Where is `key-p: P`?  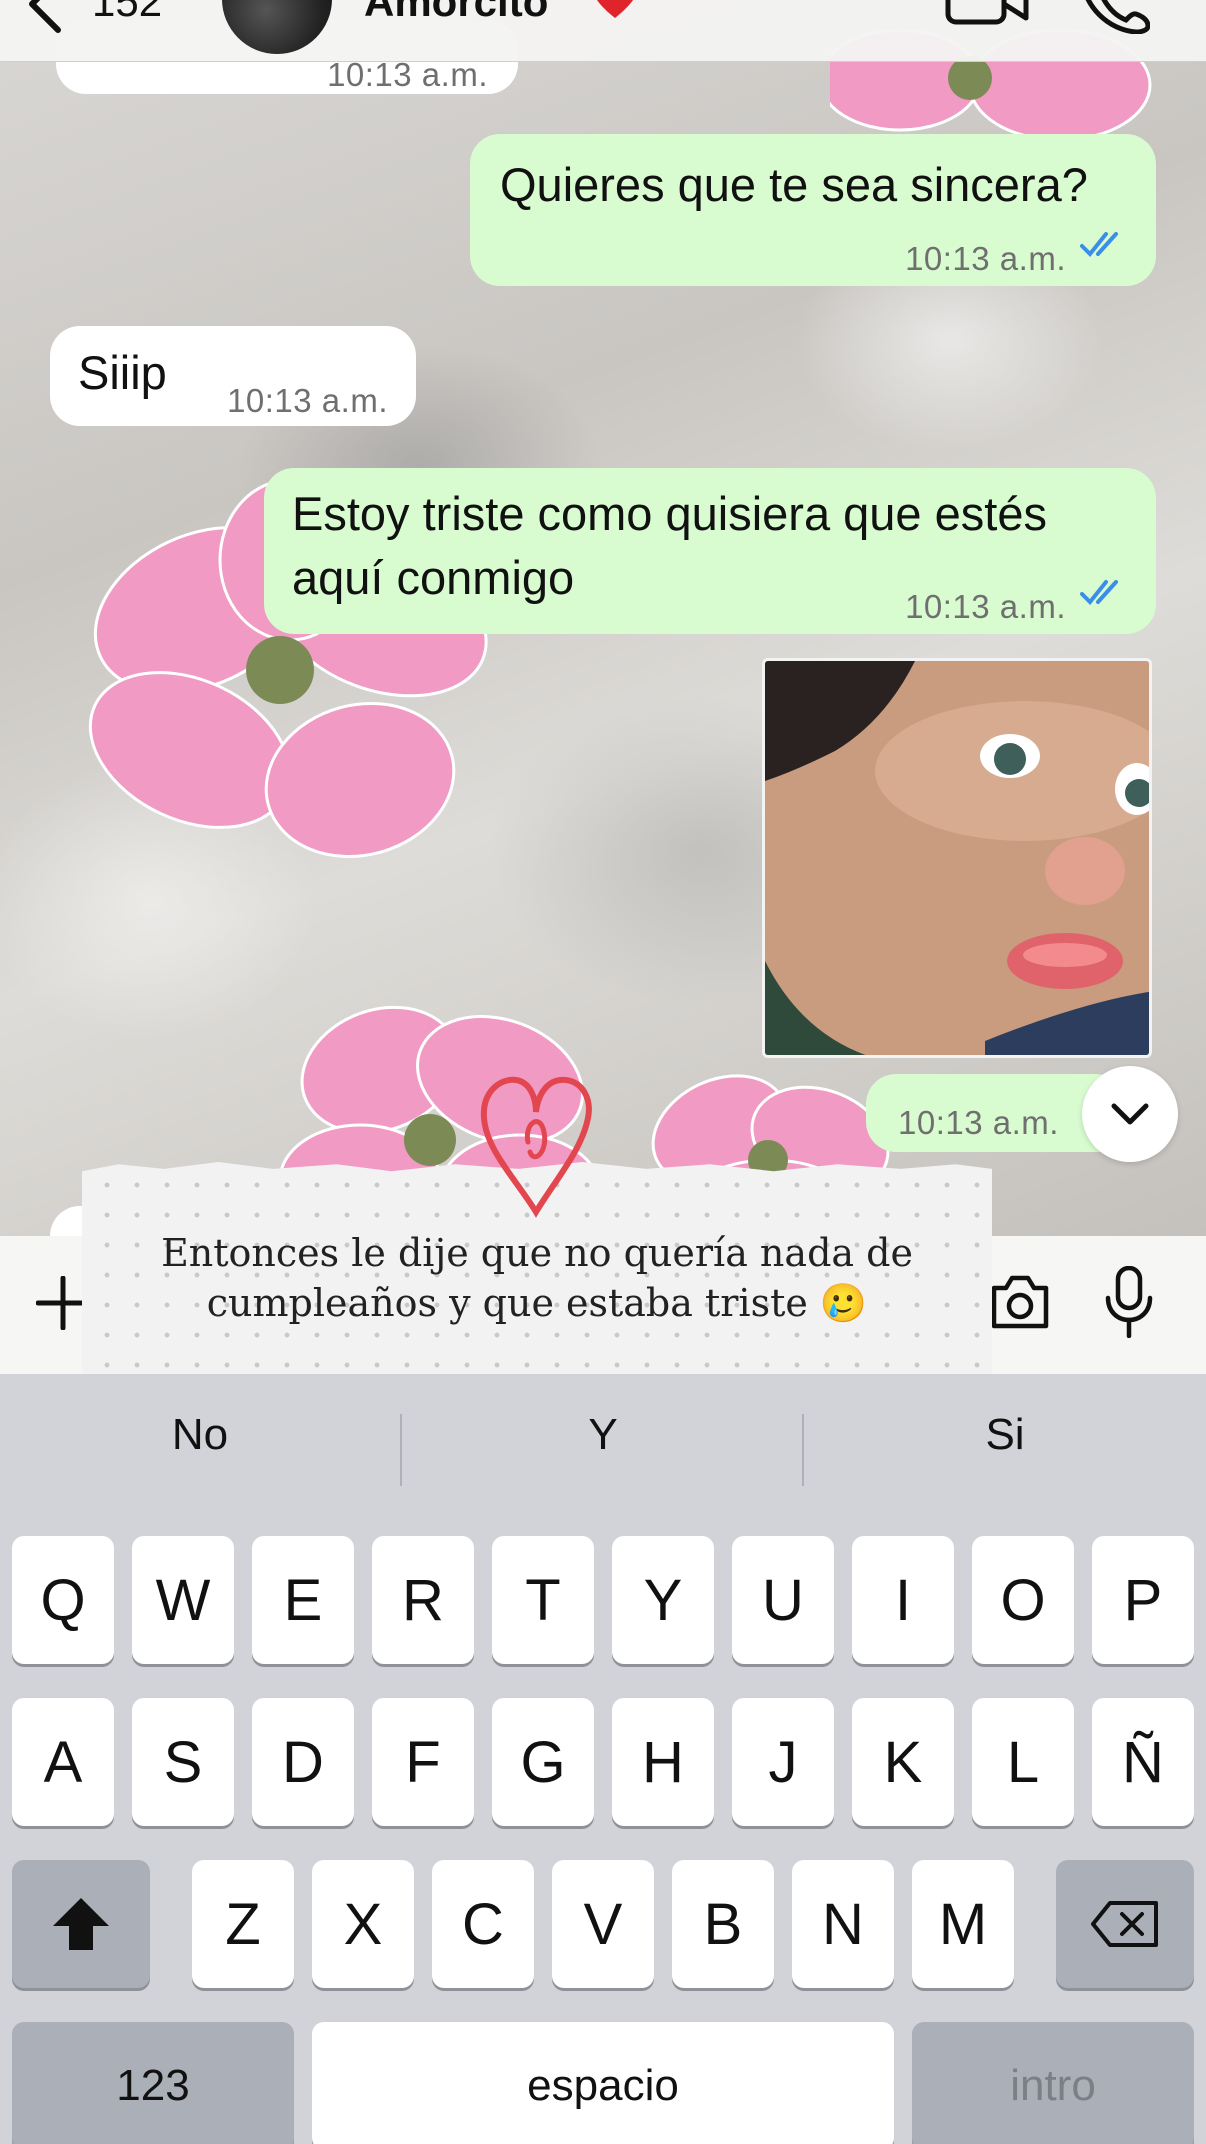
key-p: P is located at coordinates (1143, 1600).